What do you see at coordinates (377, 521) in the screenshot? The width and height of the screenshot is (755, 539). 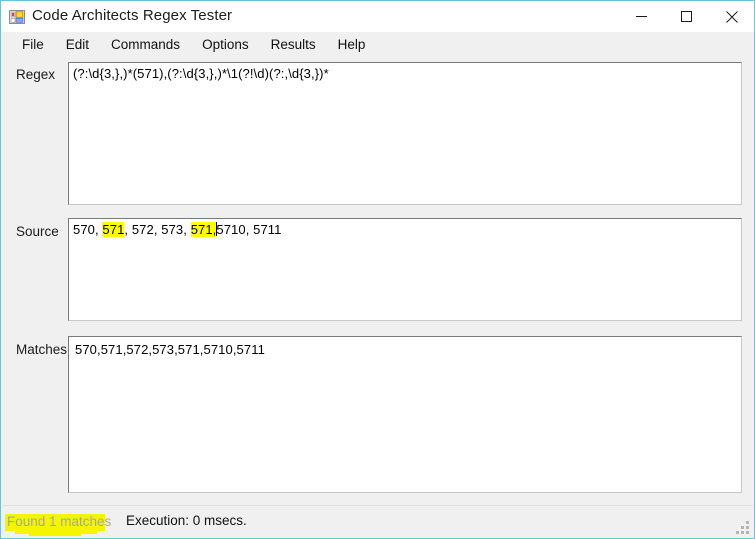 I see `status-bar: Found 1 matches Execution: 0 msecs.` at bounding box center [377, 521].